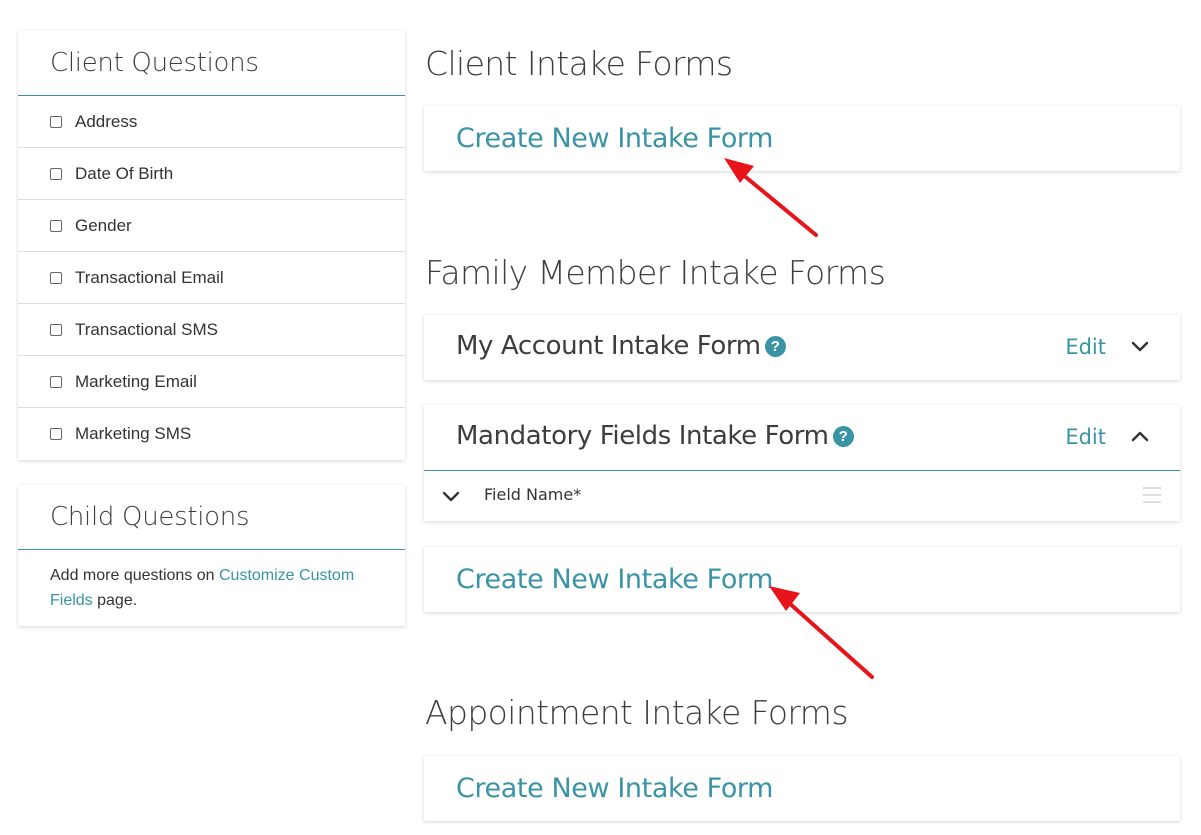 The width and height of the screenshot is (1201, 835). I want to click on question-row: Marketing Email, so click(211, 382).